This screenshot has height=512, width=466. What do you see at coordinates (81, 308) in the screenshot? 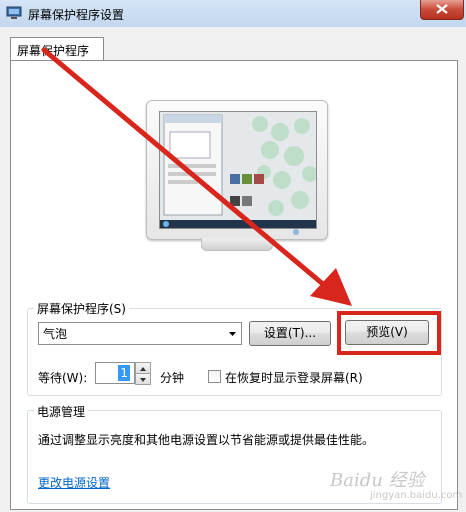
I see `screensaver-group-label: 屏幕保护程序(S)` at bounding box center [81, 308].